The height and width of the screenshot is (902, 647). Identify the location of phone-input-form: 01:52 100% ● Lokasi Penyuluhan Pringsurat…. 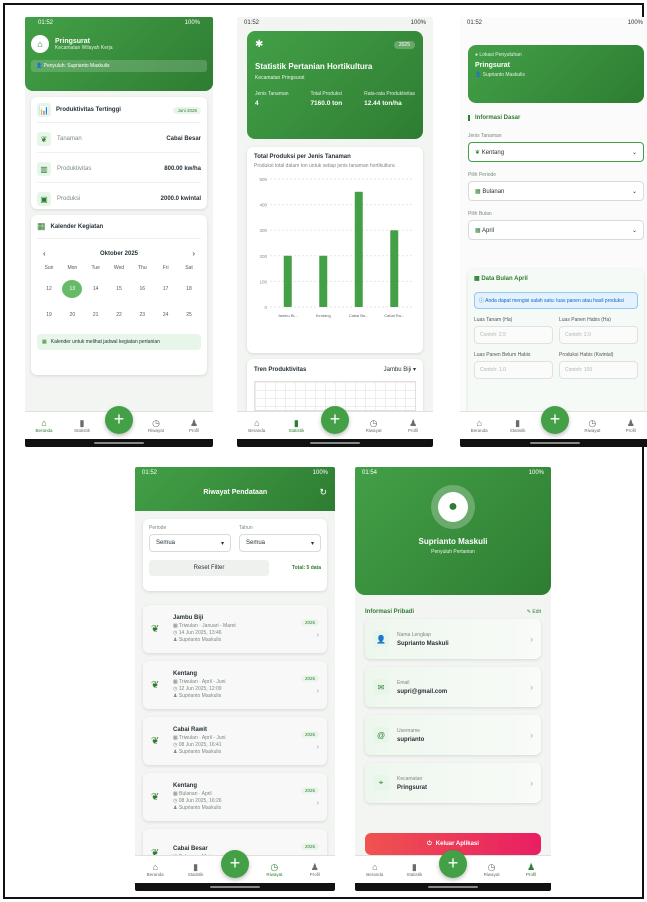
(553, 232).